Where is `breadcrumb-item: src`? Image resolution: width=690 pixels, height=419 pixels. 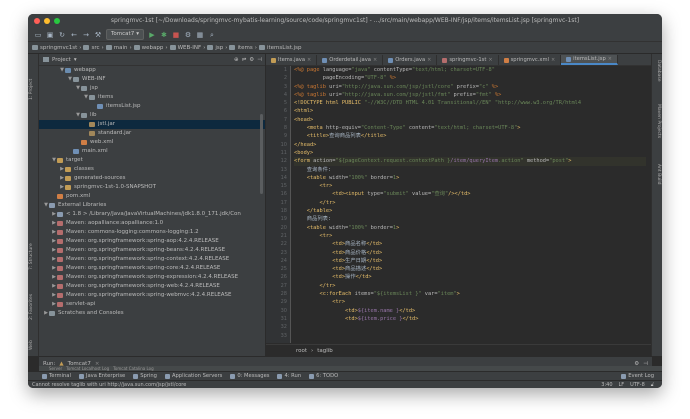 breadcrumb-item: src is located at coordinates (91, 48).